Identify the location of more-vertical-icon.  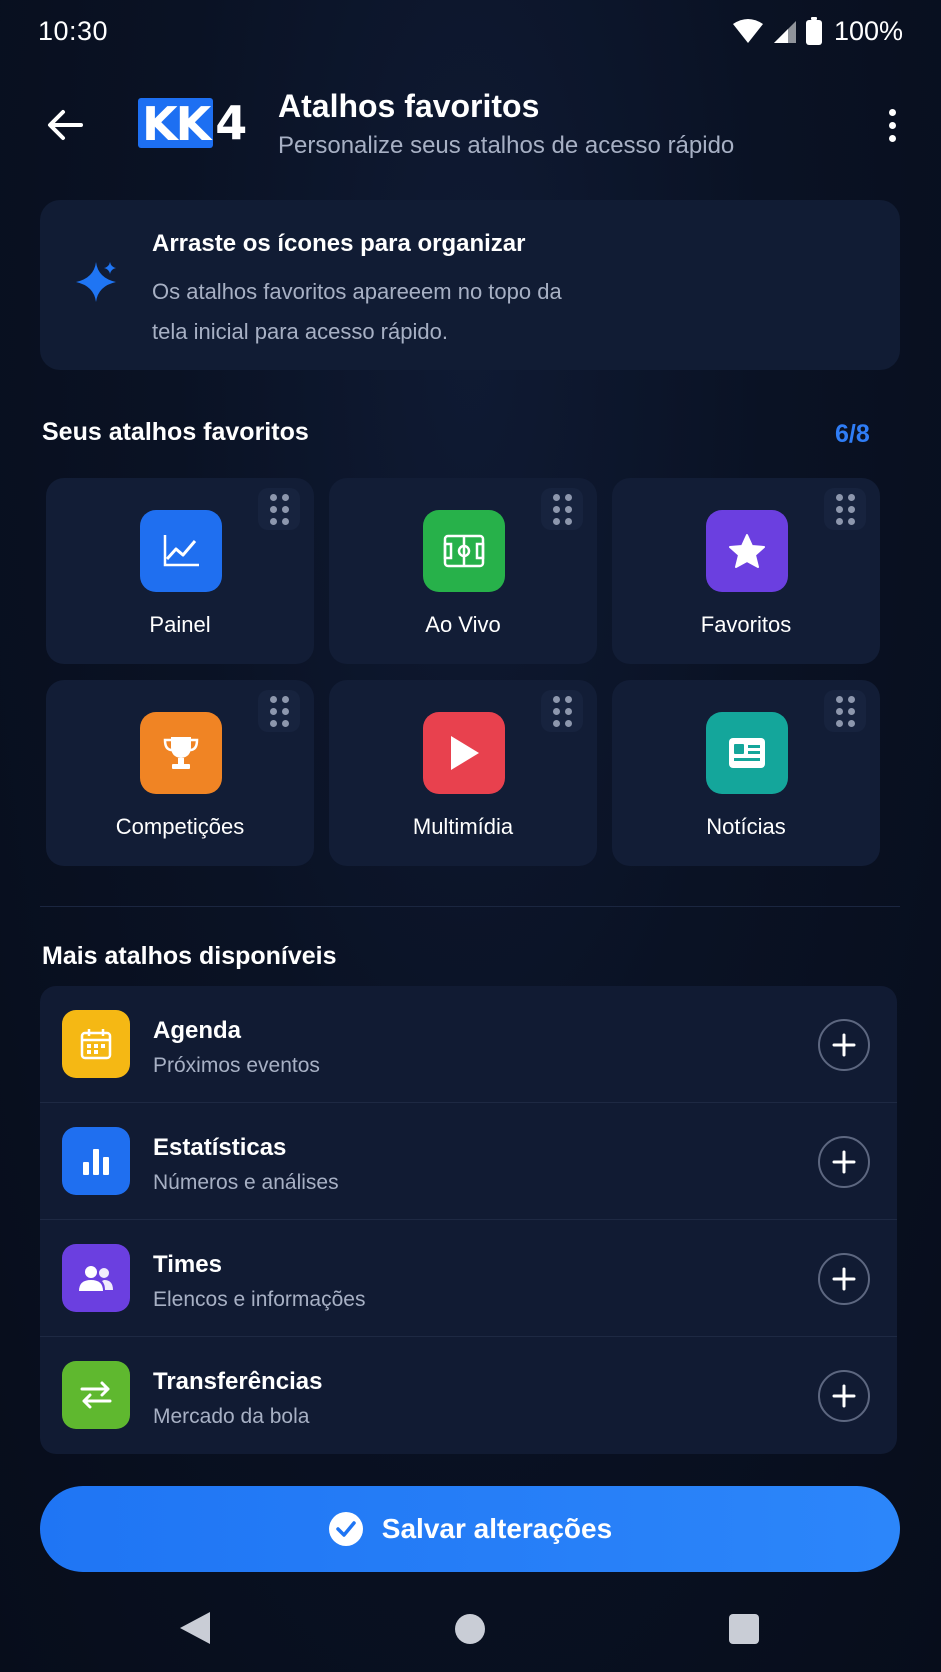
(892, 112).